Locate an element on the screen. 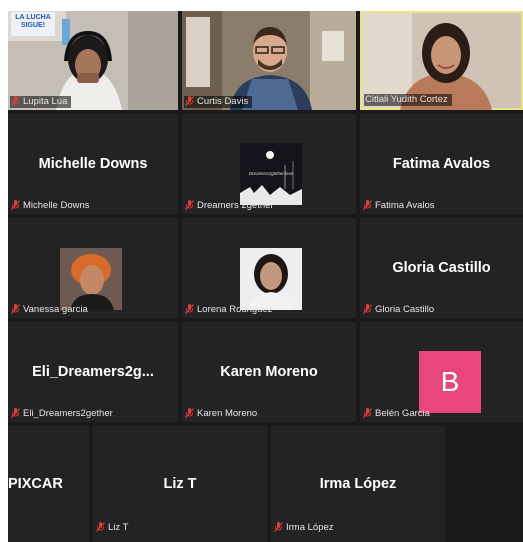  tile-gloria: Gloria Castillo Gloria Castillo is located at coordinates (441, 268).